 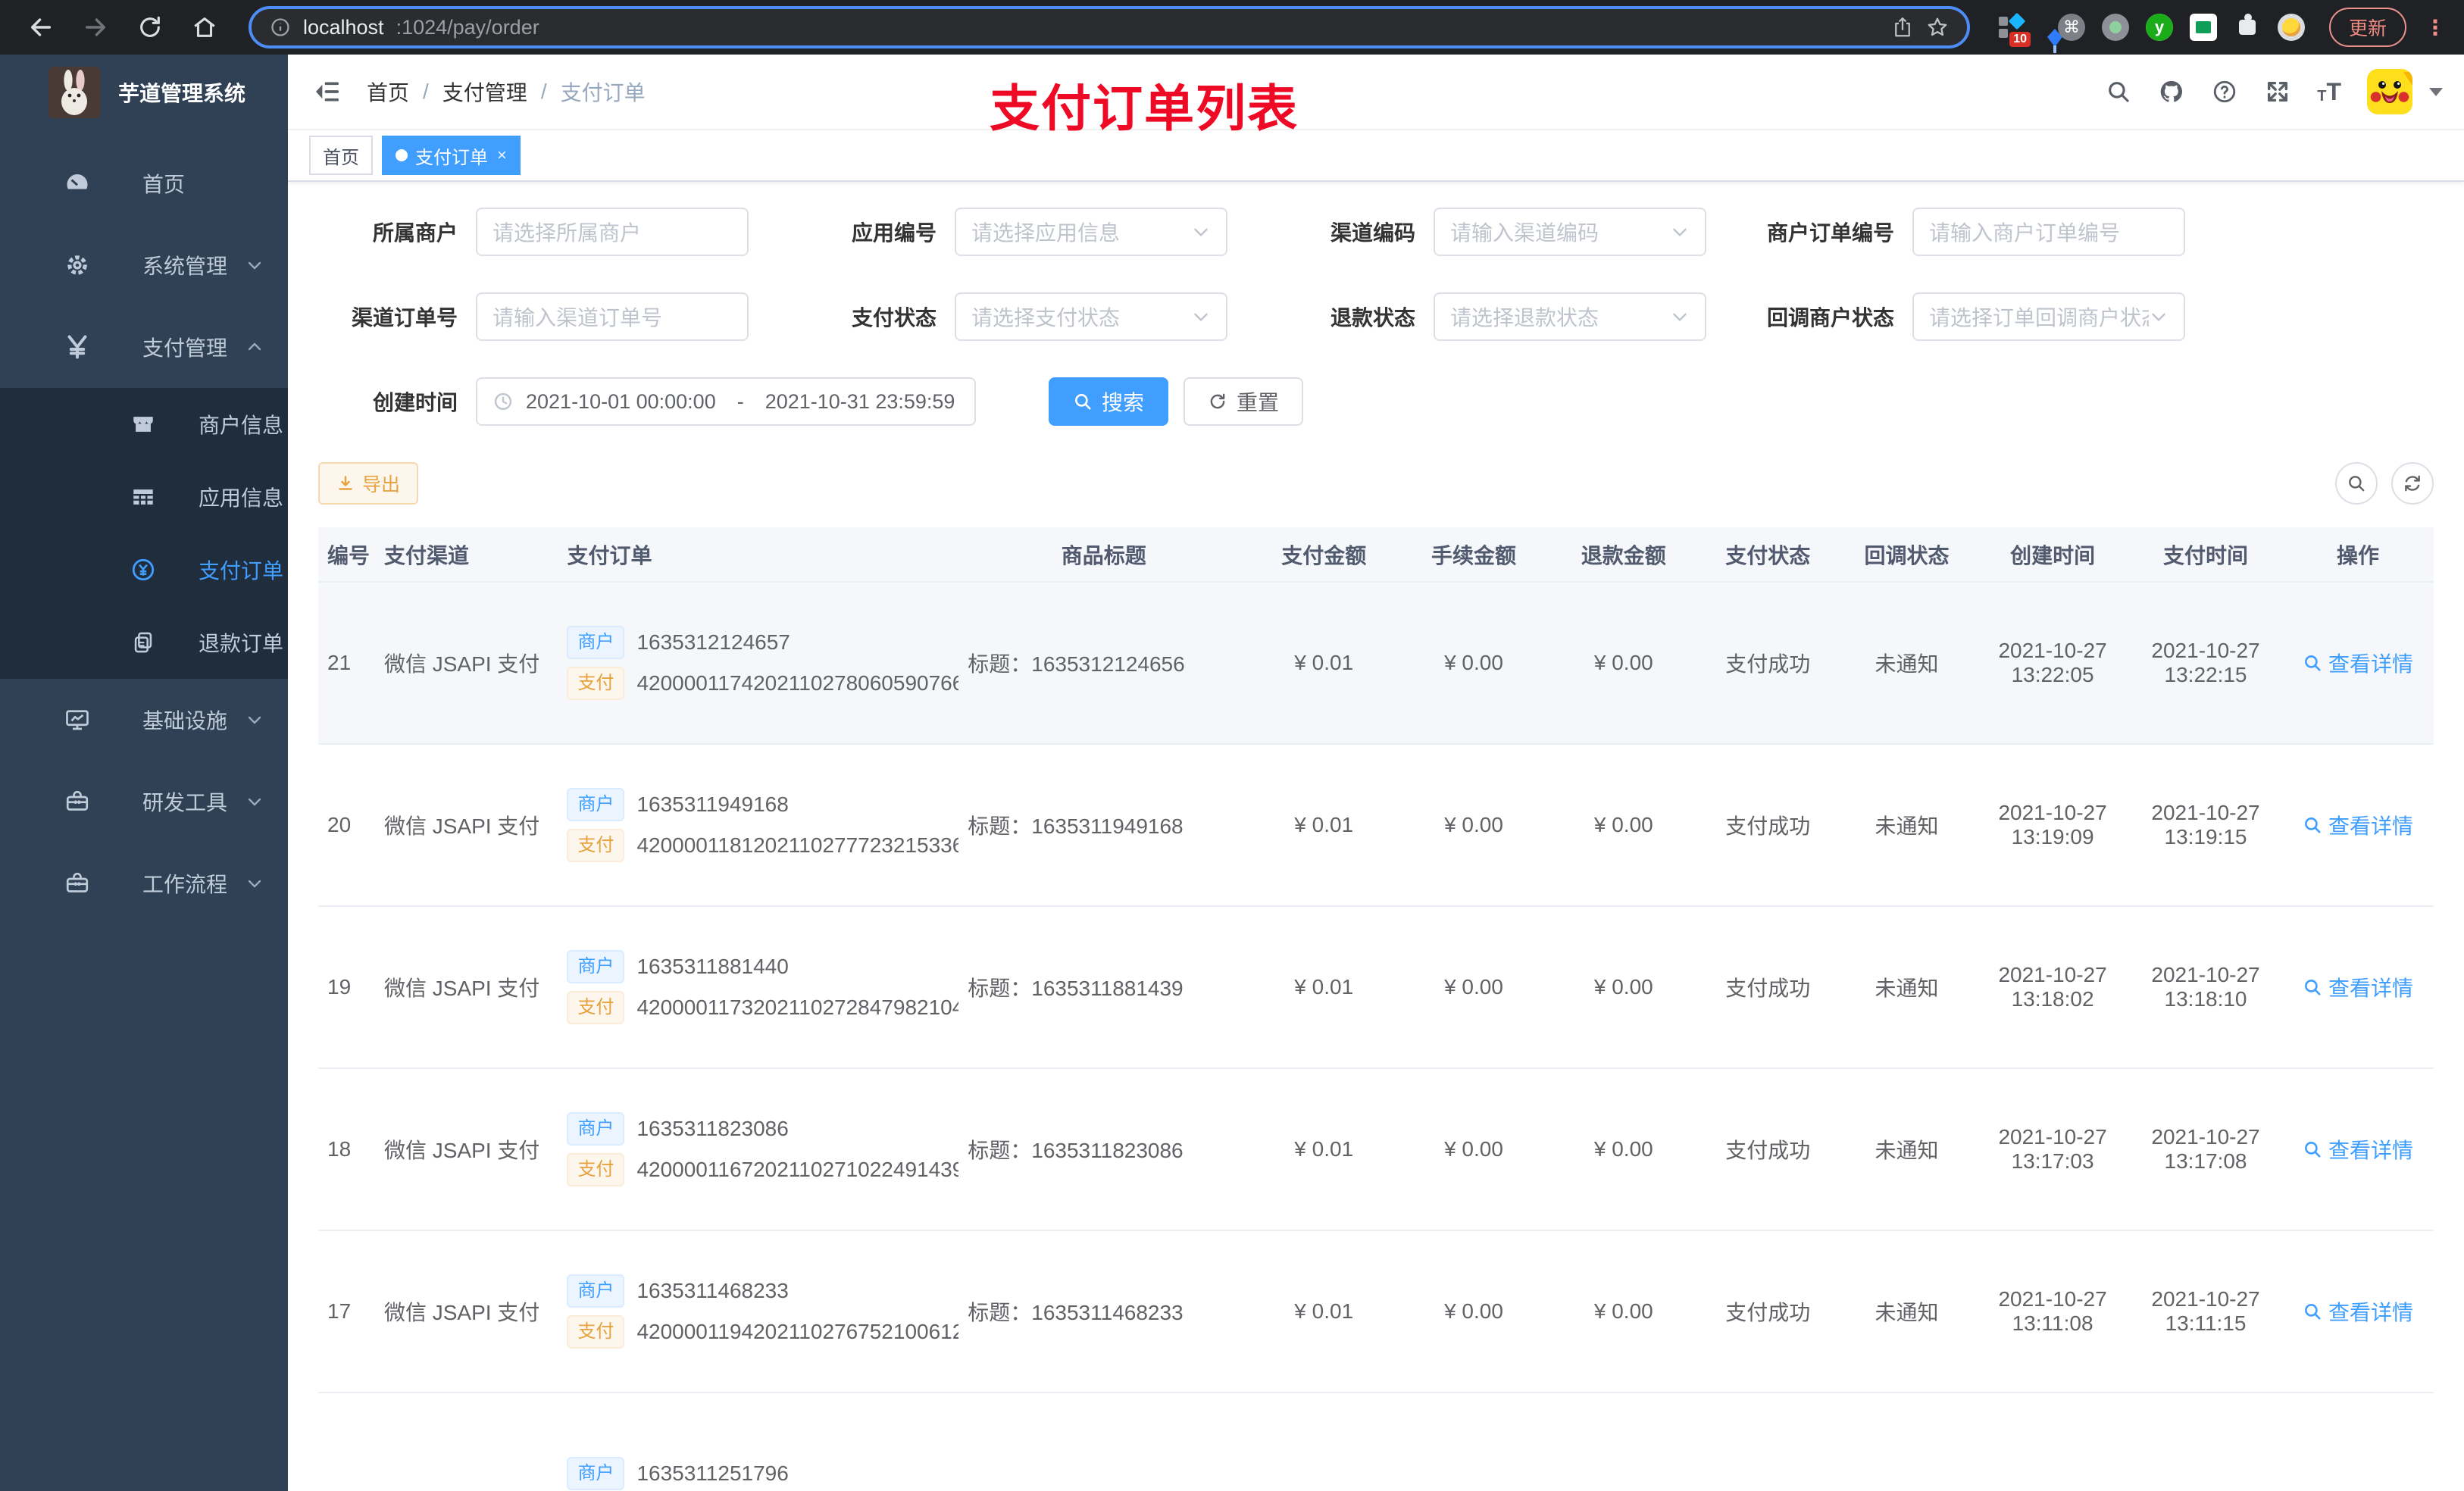 I want to click on col-notify-status: 回调状态, so click(x=1907, y=555).